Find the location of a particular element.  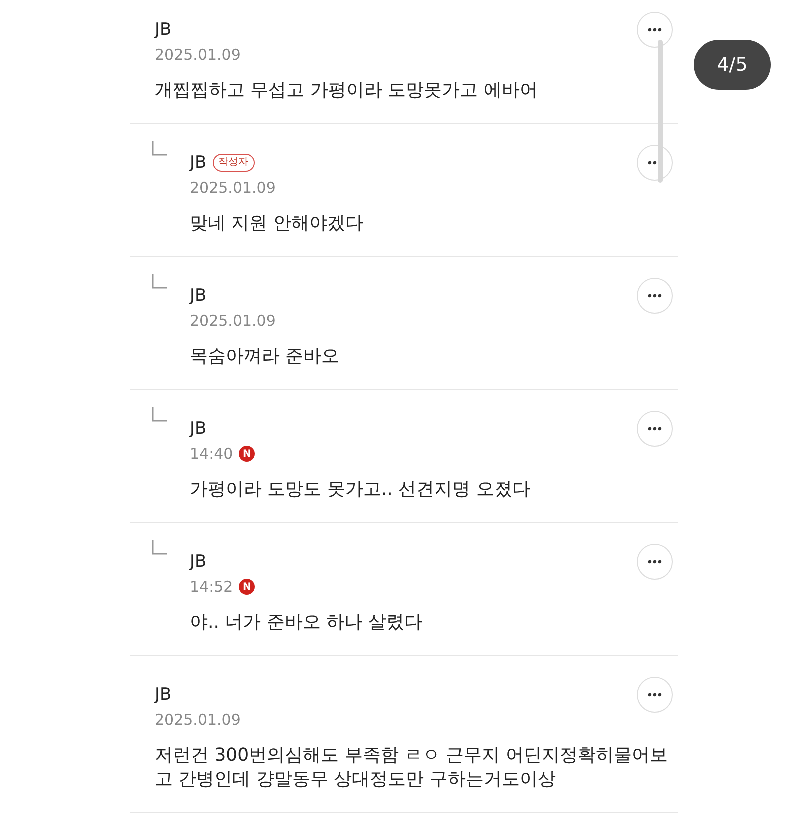

comment-text: 가평이라 도망도 못가고.. 선견지명 오졌다 is located at coordinates (361, 490).